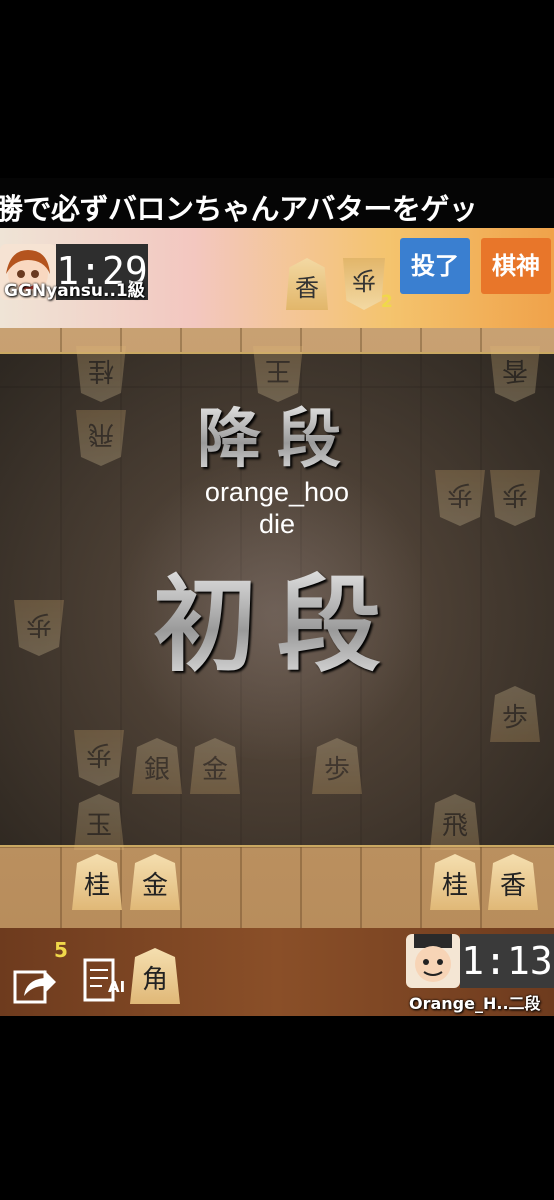 The height and width of the screenshot is (1200, 554). I want to click on opponent-name: GGNyansu..1級, so click(74, 291).